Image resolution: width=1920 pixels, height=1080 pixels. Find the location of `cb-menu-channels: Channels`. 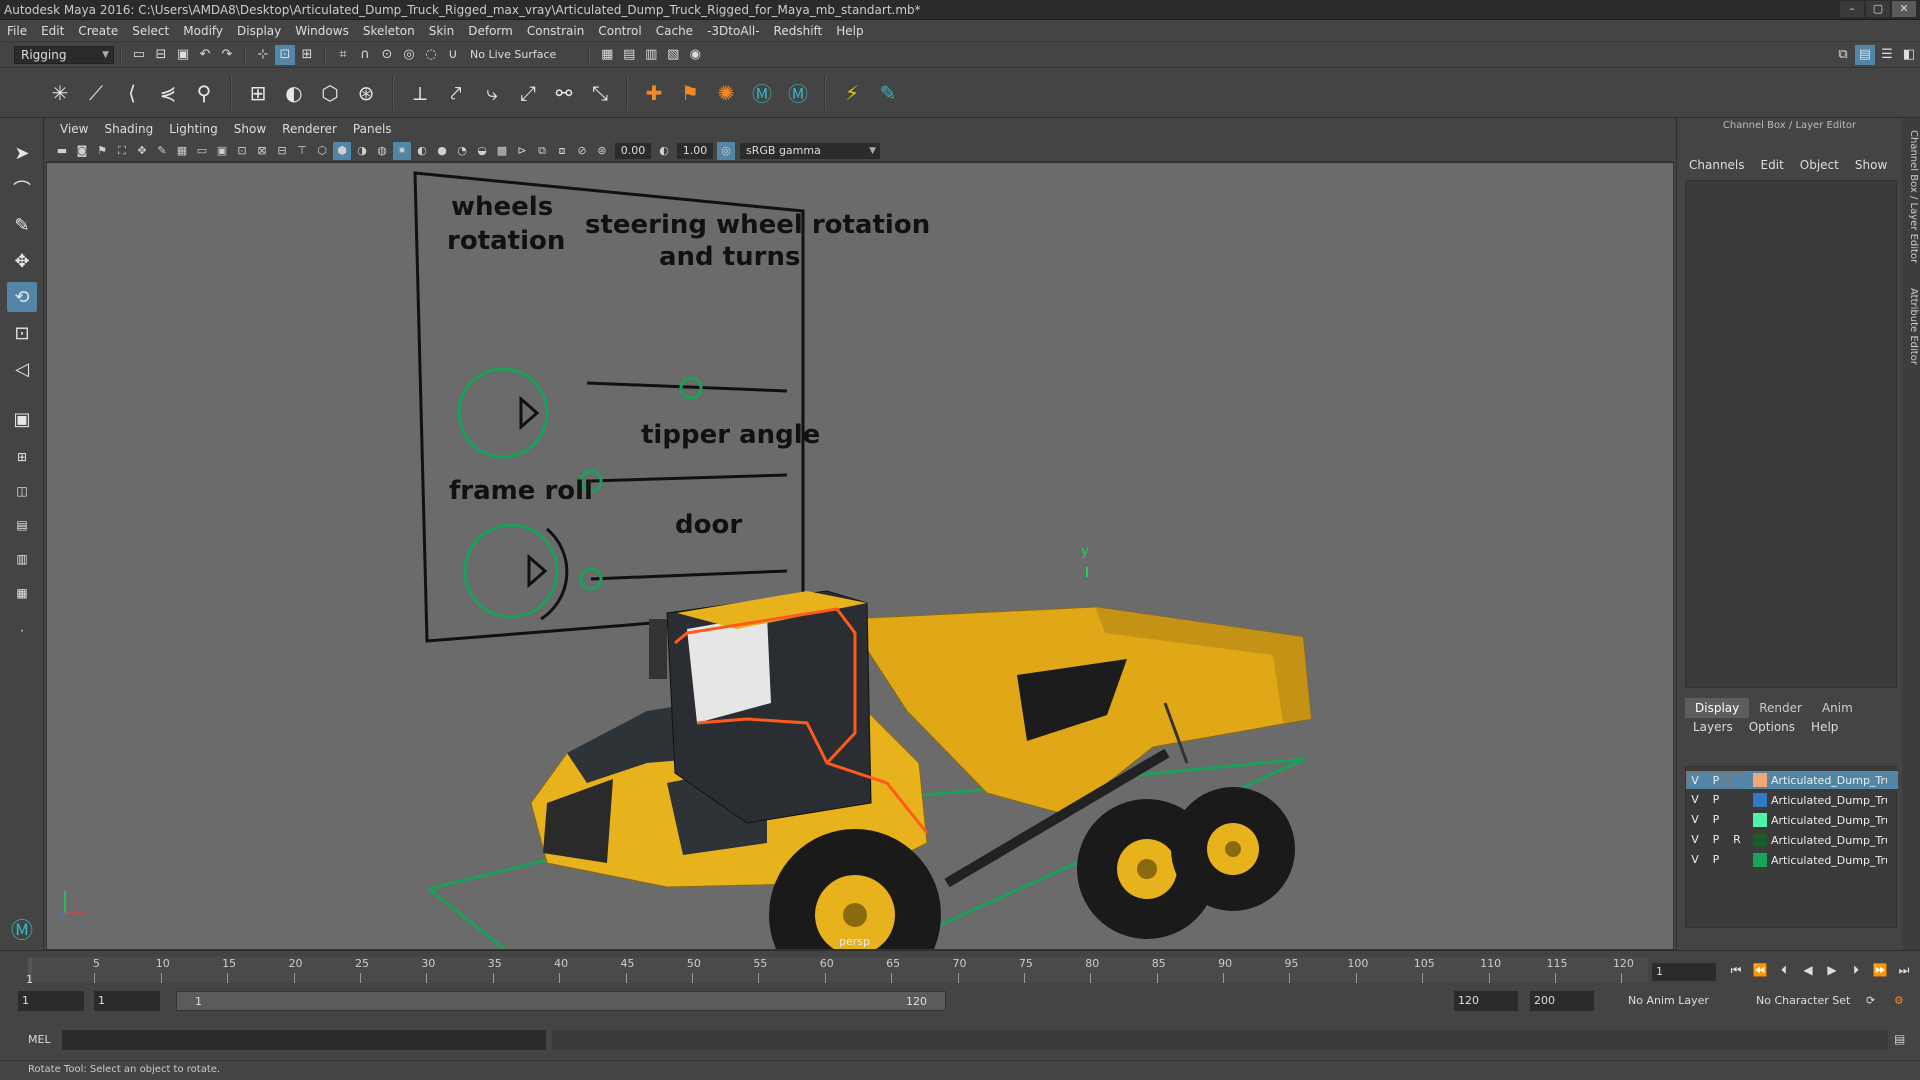

cb-menu-channels: Channels is located at coordinates (1717, 165).